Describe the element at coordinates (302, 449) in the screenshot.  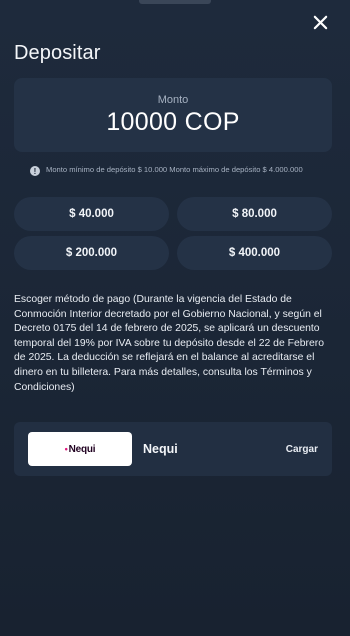
I see `charge-button: Cargar` at that location.